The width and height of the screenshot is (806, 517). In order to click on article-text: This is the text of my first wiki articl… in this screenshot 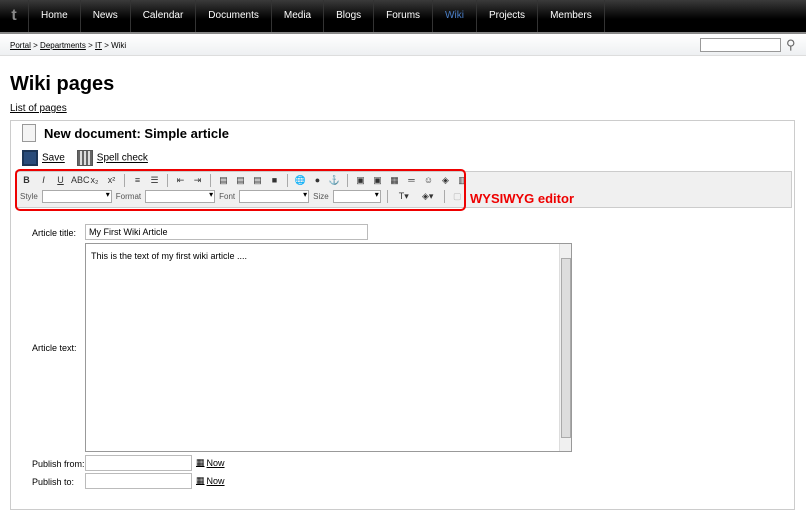, I will do `click(169, 256)`.